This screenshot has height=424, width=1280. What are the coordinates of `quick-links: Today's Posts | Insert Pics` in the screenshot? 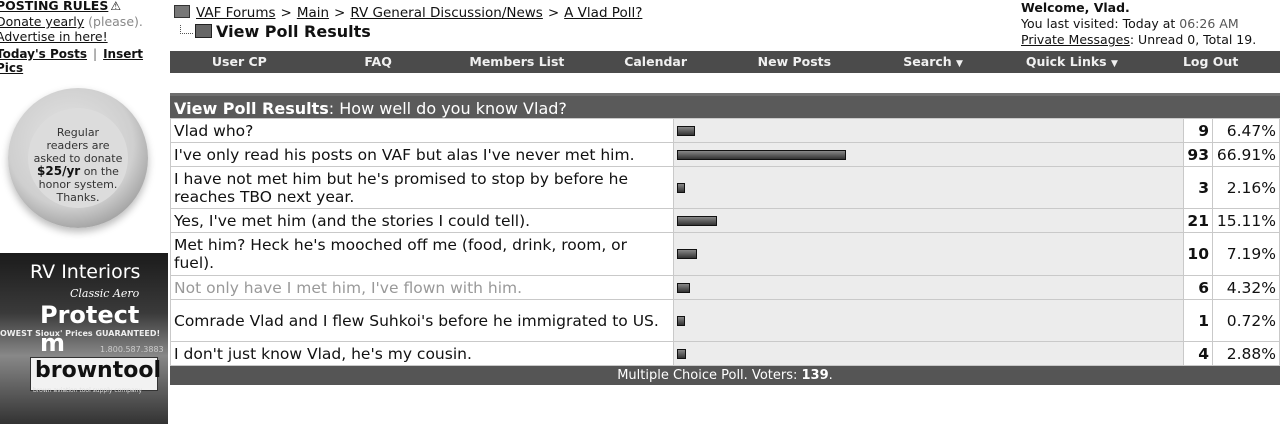 It's located at (84, 61).